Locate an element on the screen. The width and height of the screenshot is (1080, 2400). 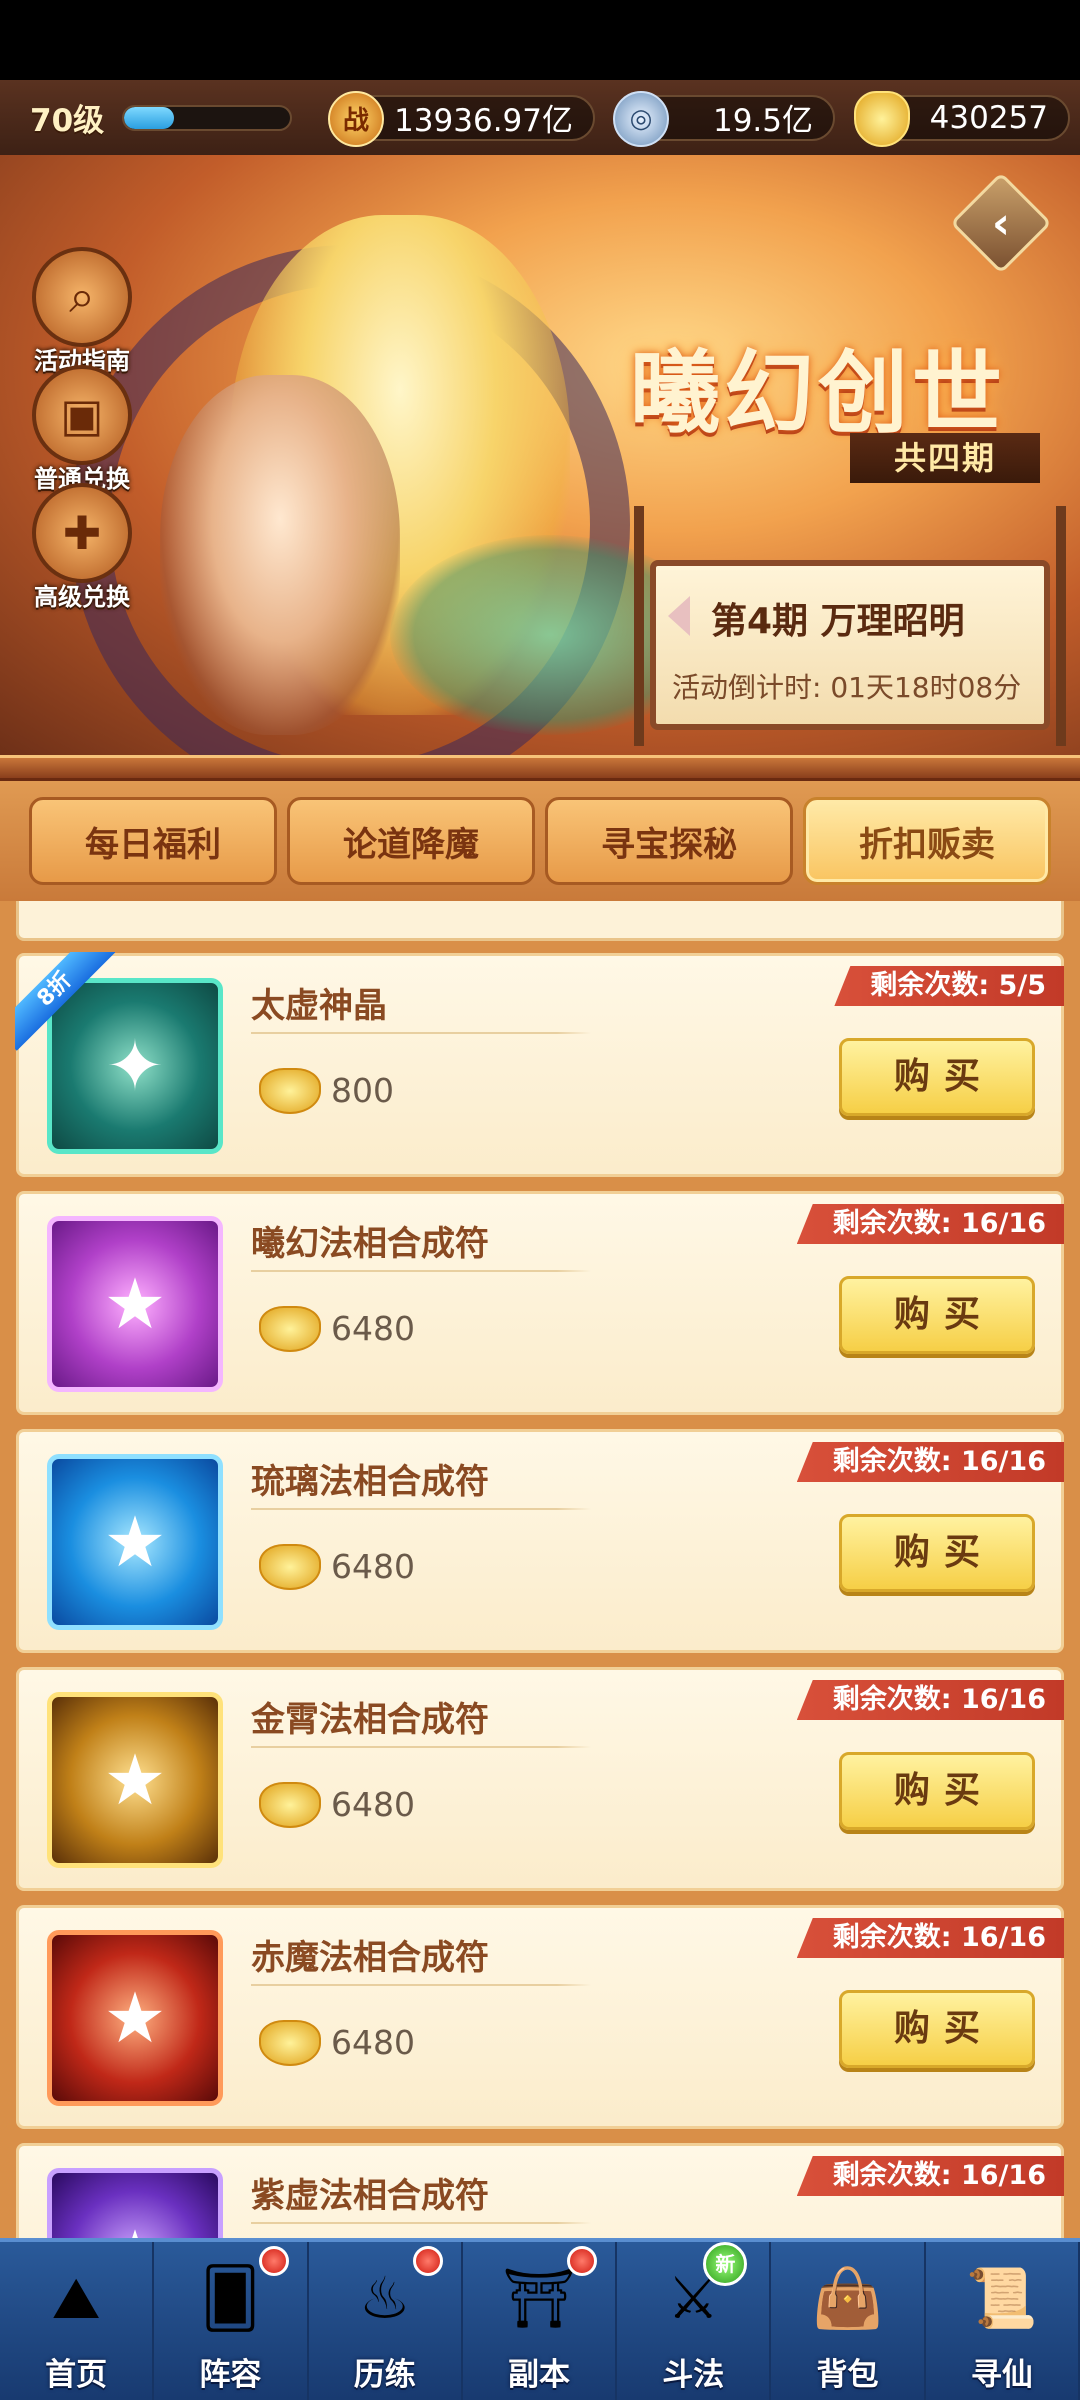
coin-value: 19.5亿 is located at coordinates (762, 121).